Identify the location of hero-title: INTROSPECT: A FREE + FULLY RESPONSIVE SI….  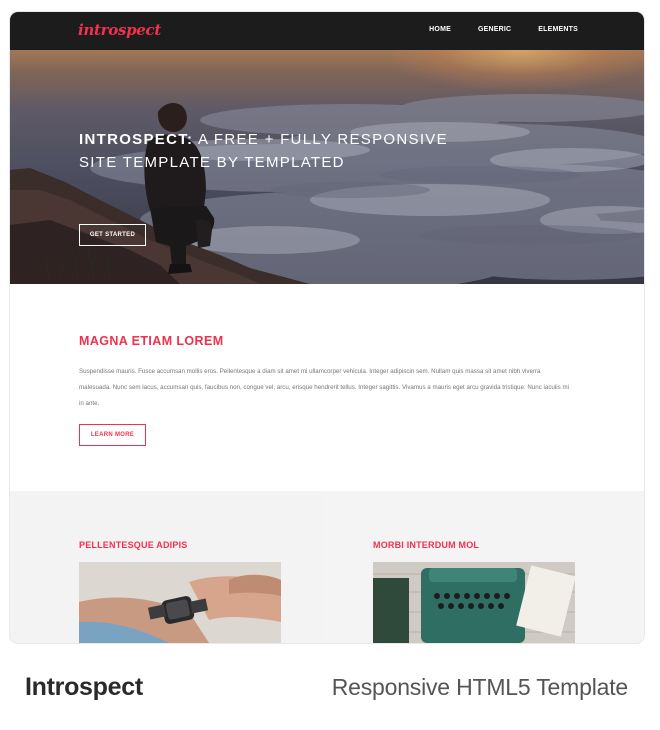
(269, 151).